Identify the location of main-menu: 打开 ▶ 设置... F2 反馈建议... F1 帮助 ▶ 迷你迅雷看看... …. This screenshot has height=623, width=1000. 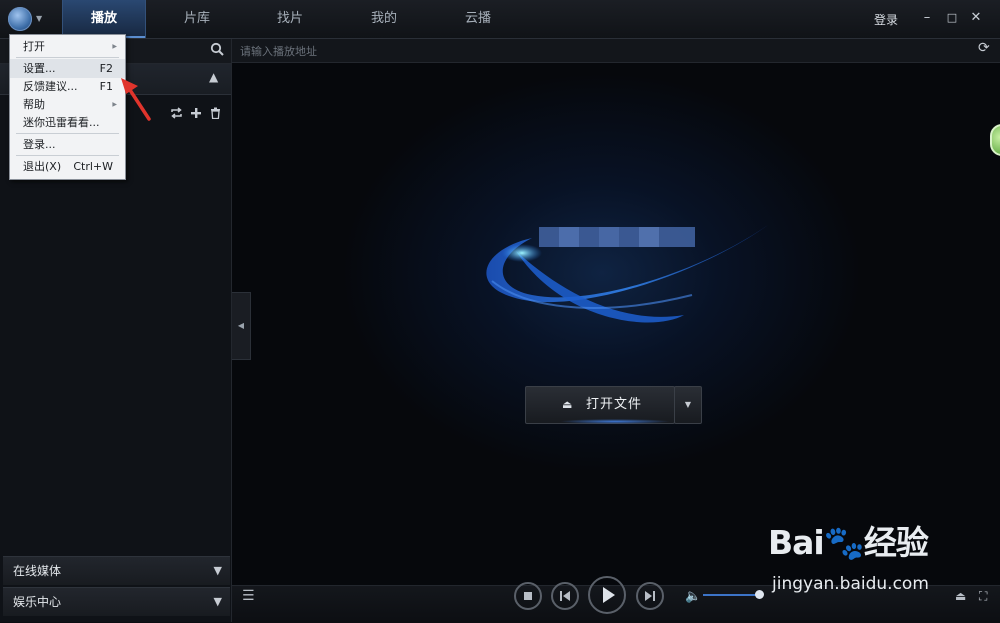
(67, 107).